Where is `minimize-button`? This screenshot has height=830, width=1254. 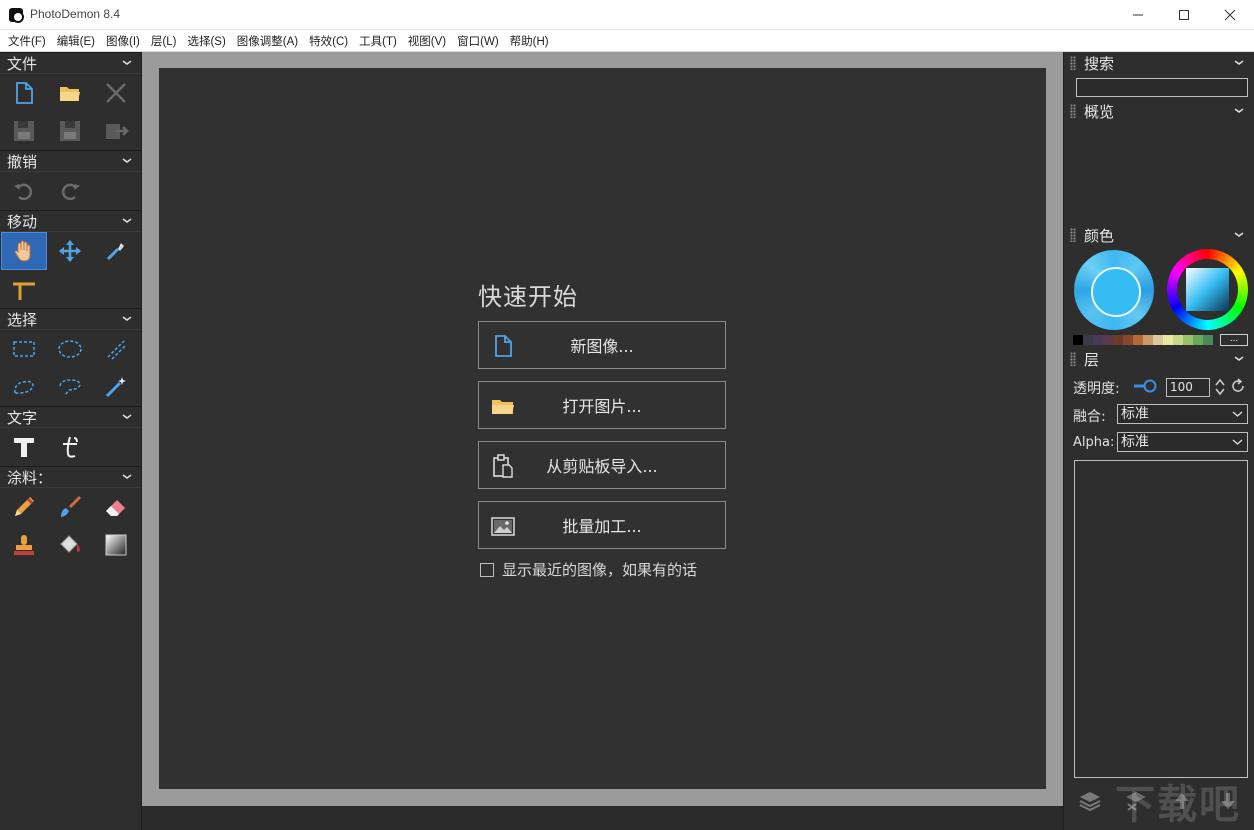 minimize-button is located at coordinates (1138, 15).